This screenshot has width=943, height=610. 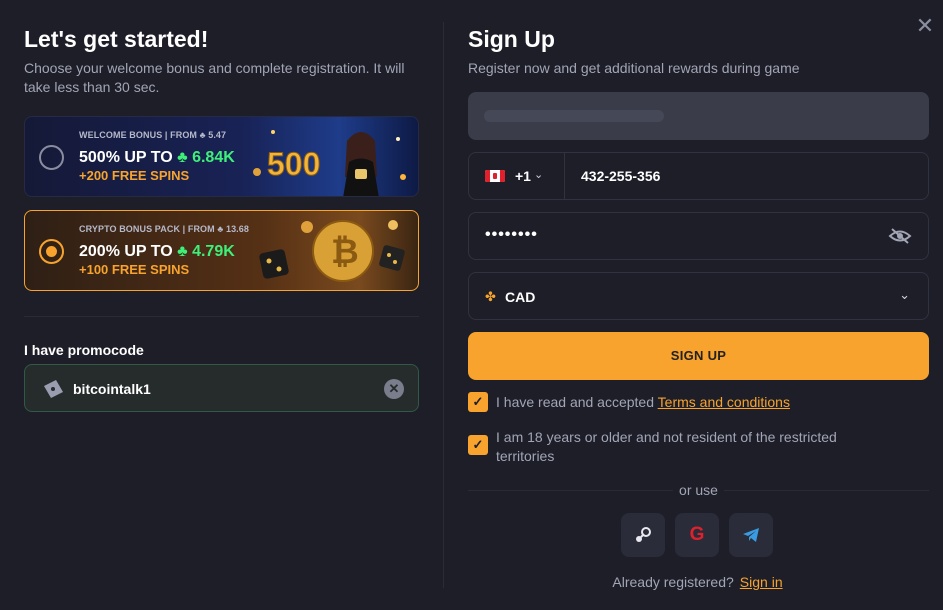 I want to click on telegram-login-button, so click(x=751, y=535).